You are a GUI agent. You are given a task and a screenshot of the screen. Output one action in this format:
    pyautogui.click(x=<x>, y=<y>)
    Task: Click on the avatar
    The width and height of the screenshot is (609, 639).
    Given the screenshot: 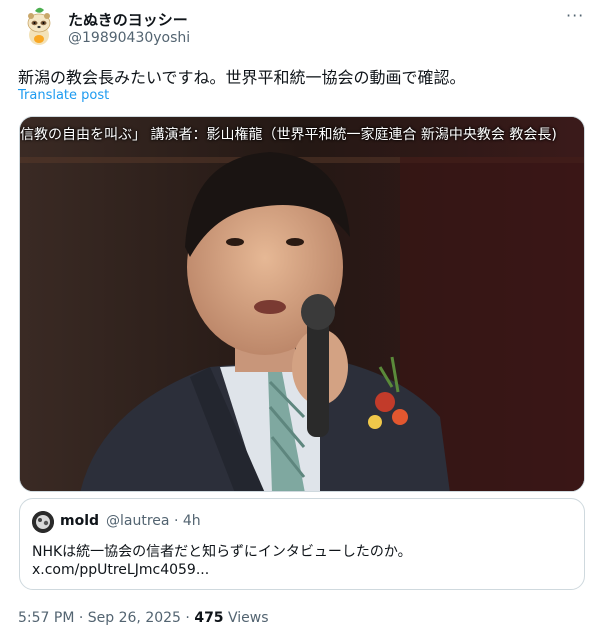 What is the action you would take?
    pyautogui.click(x=39, y=27)
    